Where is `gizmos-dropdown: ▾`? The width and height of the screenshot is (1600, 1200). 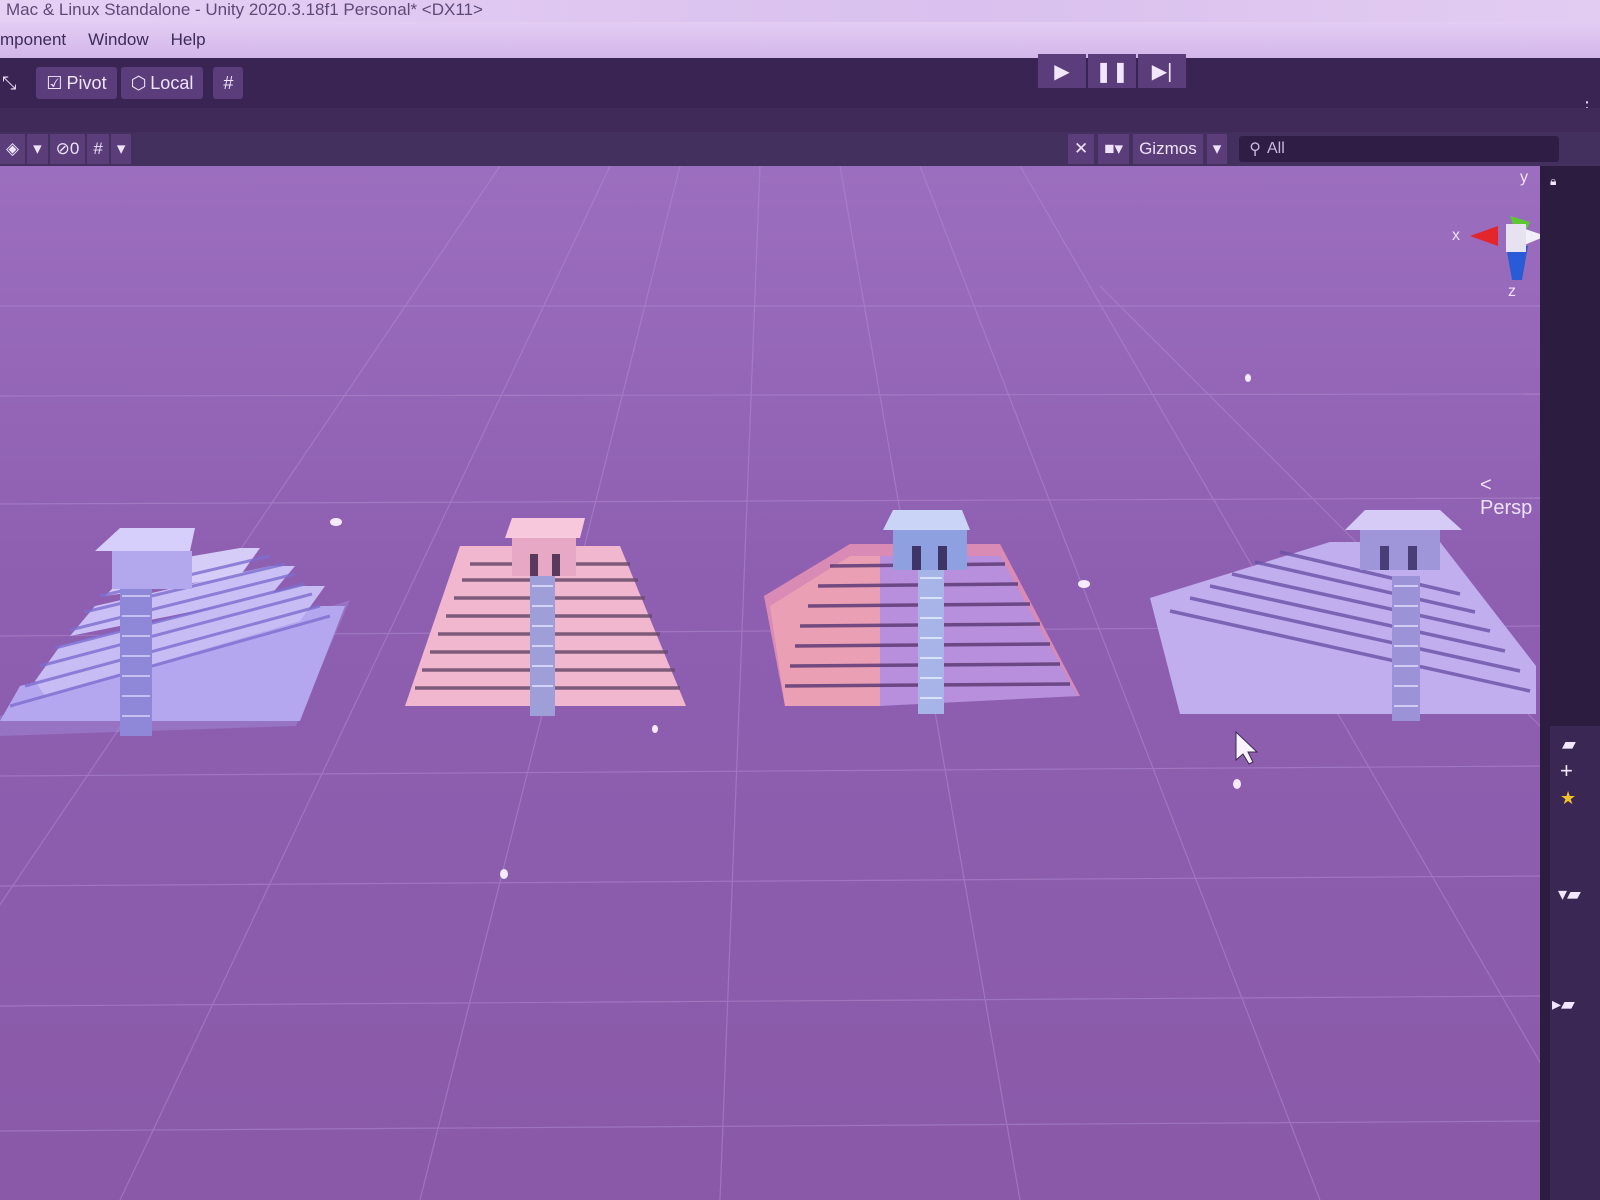 gizmos-dropdown: ▾ is located at coordinates (1217, 149).